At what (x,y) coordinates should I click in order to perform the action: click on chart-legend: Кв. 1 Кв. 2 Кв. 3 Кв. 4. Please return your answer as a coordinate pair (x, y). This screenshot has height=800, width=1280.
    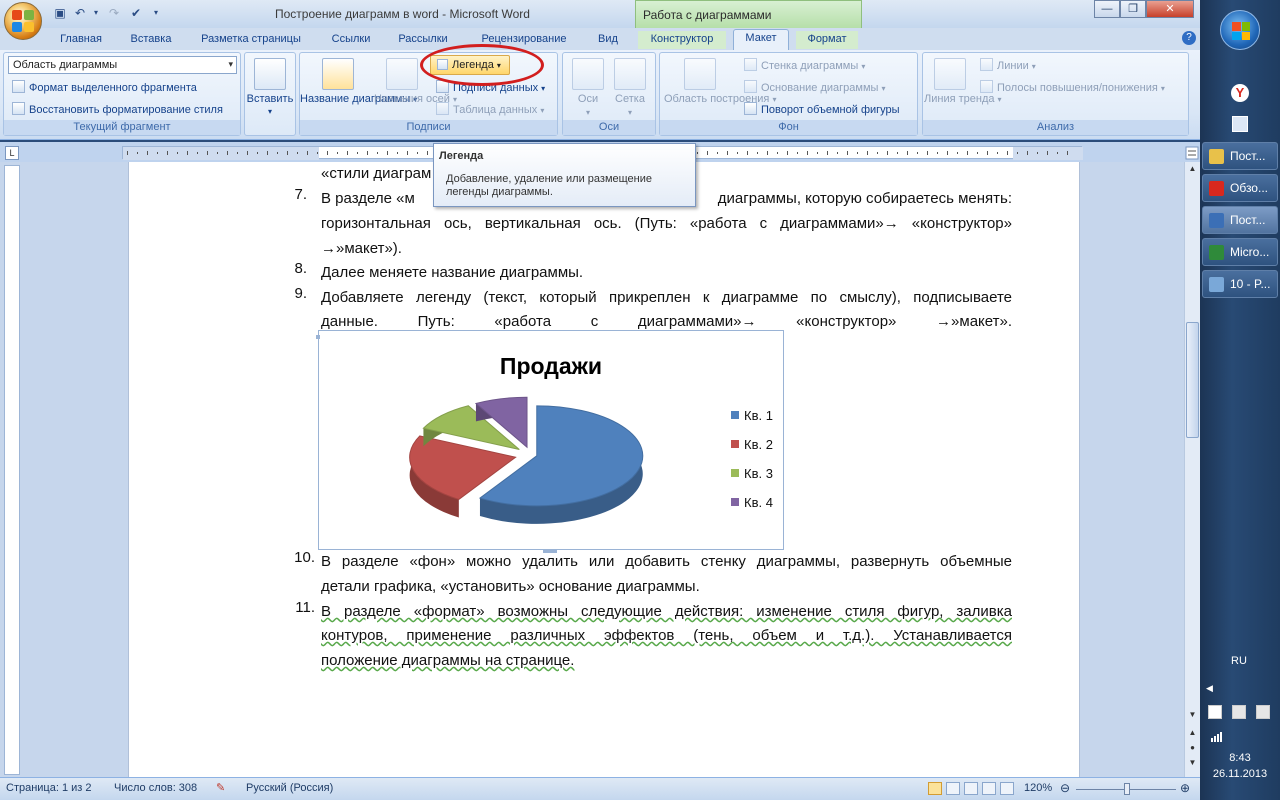
    Looking at the image, I should click on (752, 459).